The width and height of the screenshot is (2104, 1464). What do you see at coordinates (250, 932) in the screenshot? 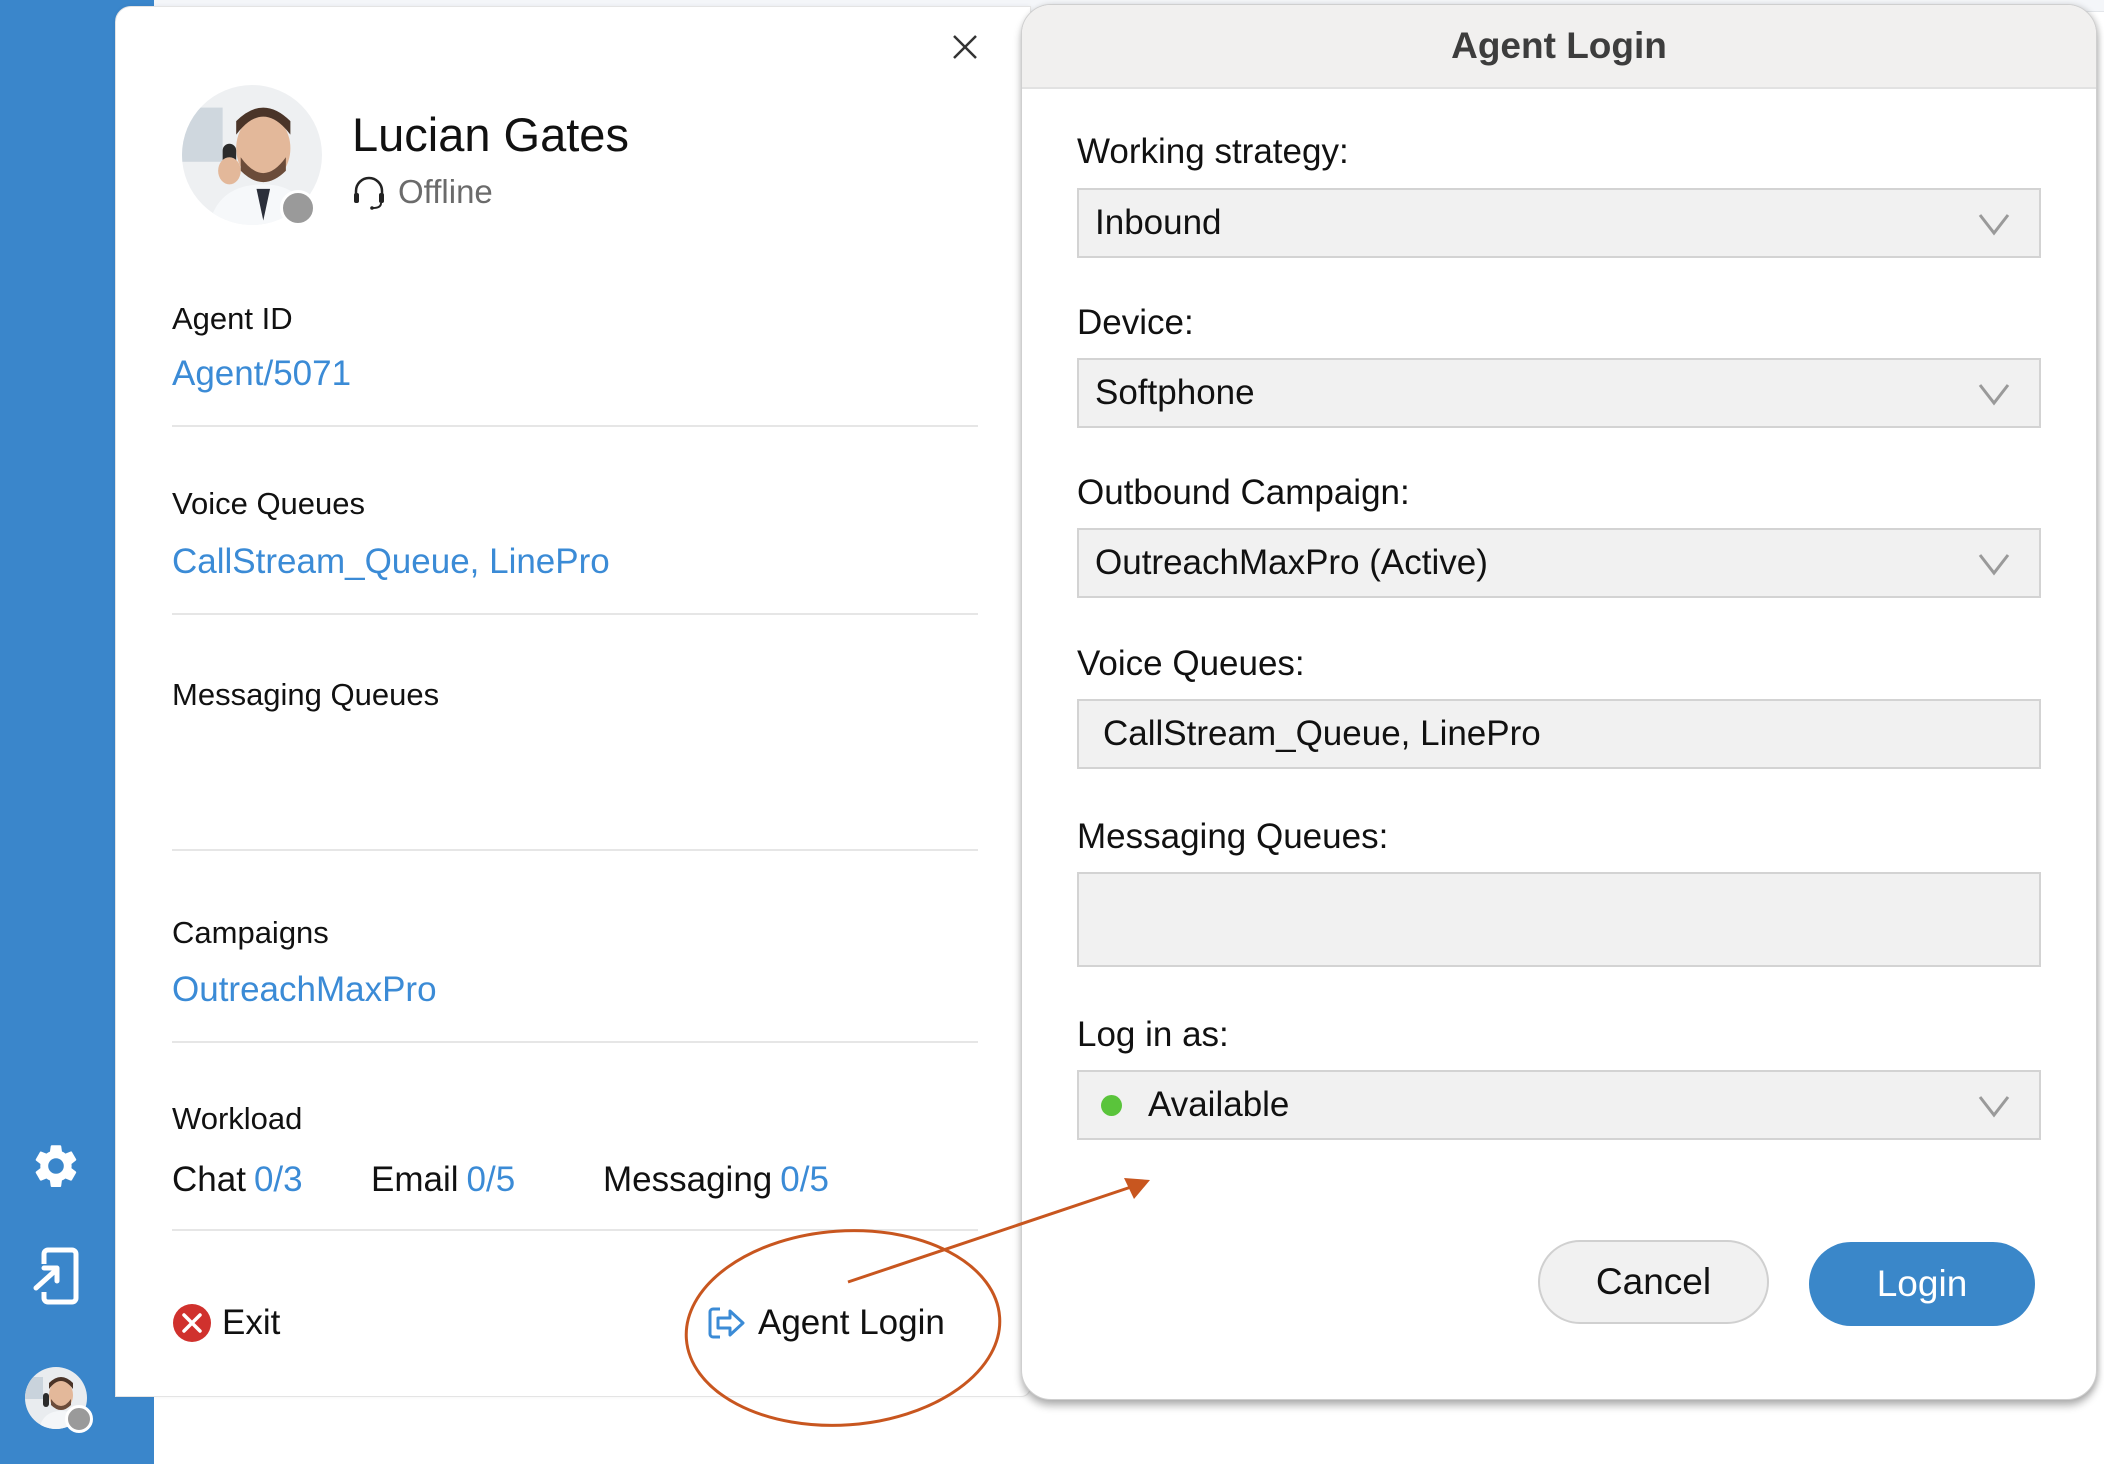
I see `campaigns-label: Campaigns` at bounding box center [250, 932].